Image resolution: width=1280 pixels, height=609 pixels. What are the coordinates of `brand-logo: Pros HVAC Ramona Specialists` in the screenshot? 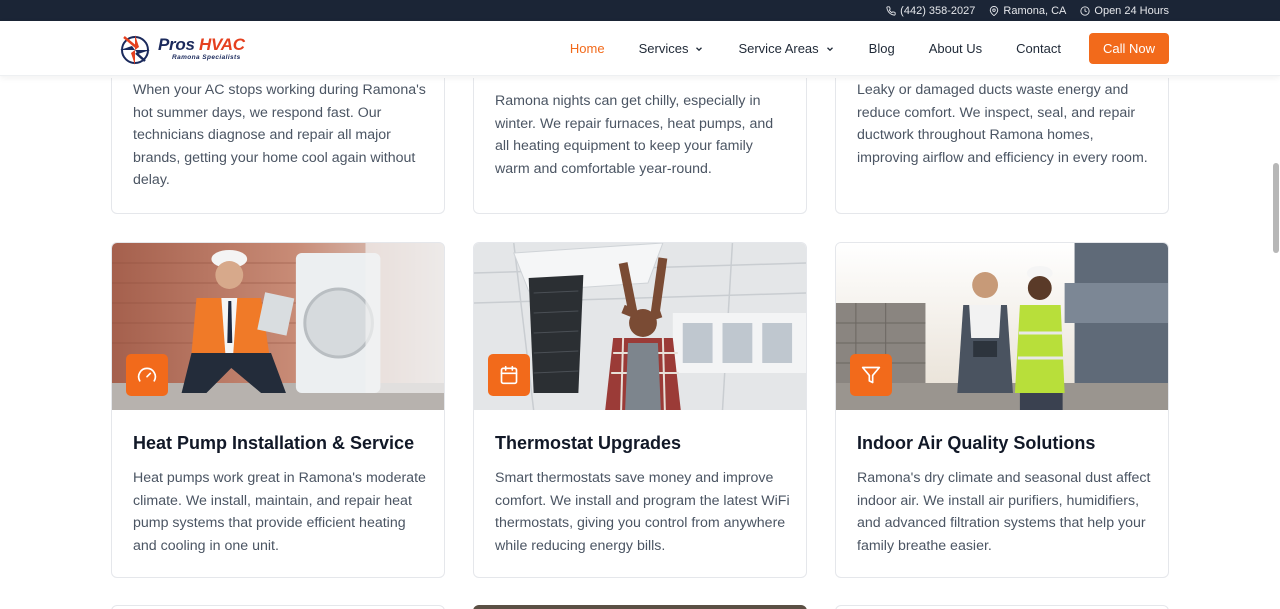 It's located at (180, 49).